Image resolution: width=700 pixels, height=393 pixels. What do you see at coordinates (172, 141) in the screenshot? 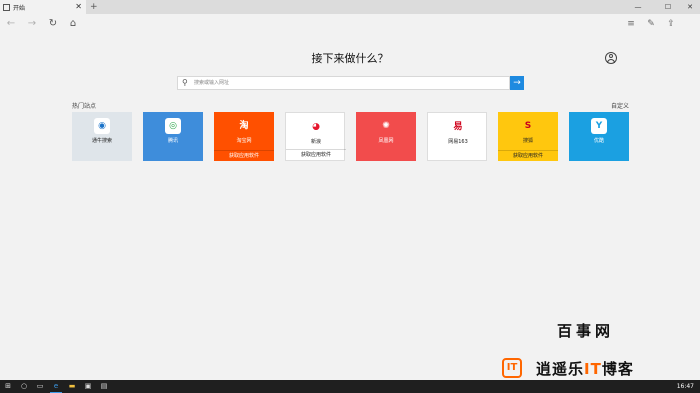
I see `site-name: 腾讯` at bounding box center [172, 141].